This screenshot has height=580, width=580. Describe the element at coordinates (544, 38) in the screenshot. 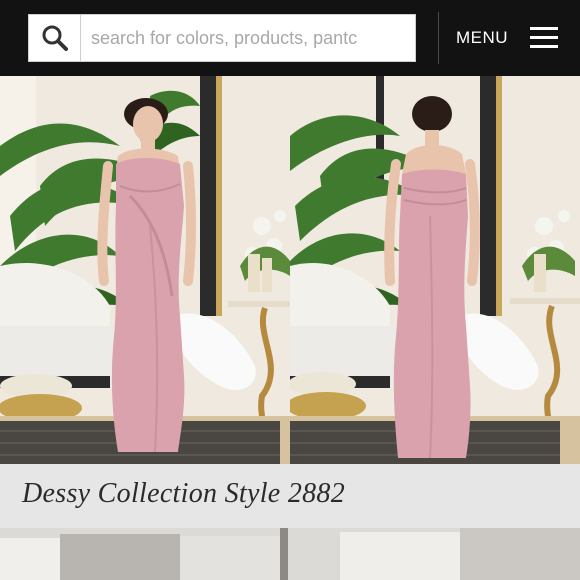

I see `hamburger-menu-icon` at that location.